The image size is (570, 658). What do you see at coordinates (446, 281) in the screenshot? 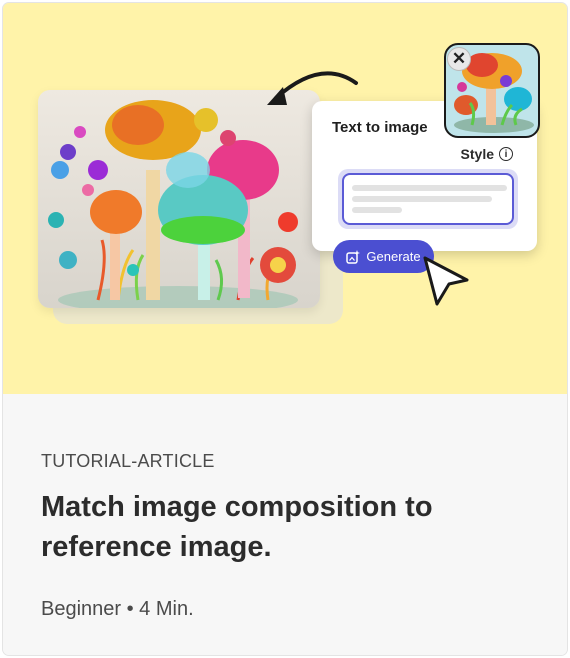
I see `cursor-icon` at bounding box center [446, 281].